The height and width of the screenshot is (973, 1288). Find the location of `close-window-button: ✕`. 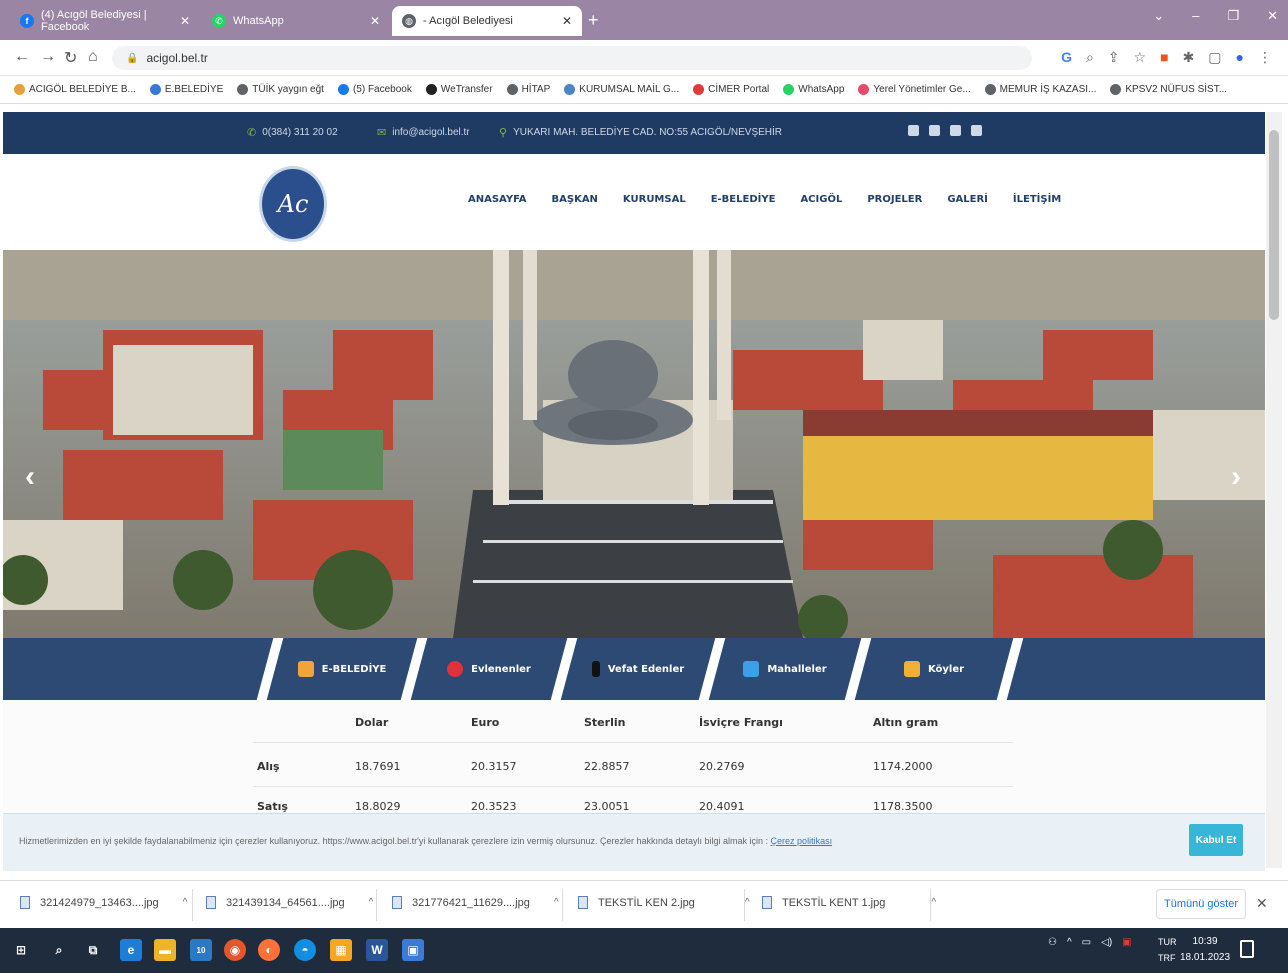

close-window-button: ✕ is located at coordinates (1272, 16).